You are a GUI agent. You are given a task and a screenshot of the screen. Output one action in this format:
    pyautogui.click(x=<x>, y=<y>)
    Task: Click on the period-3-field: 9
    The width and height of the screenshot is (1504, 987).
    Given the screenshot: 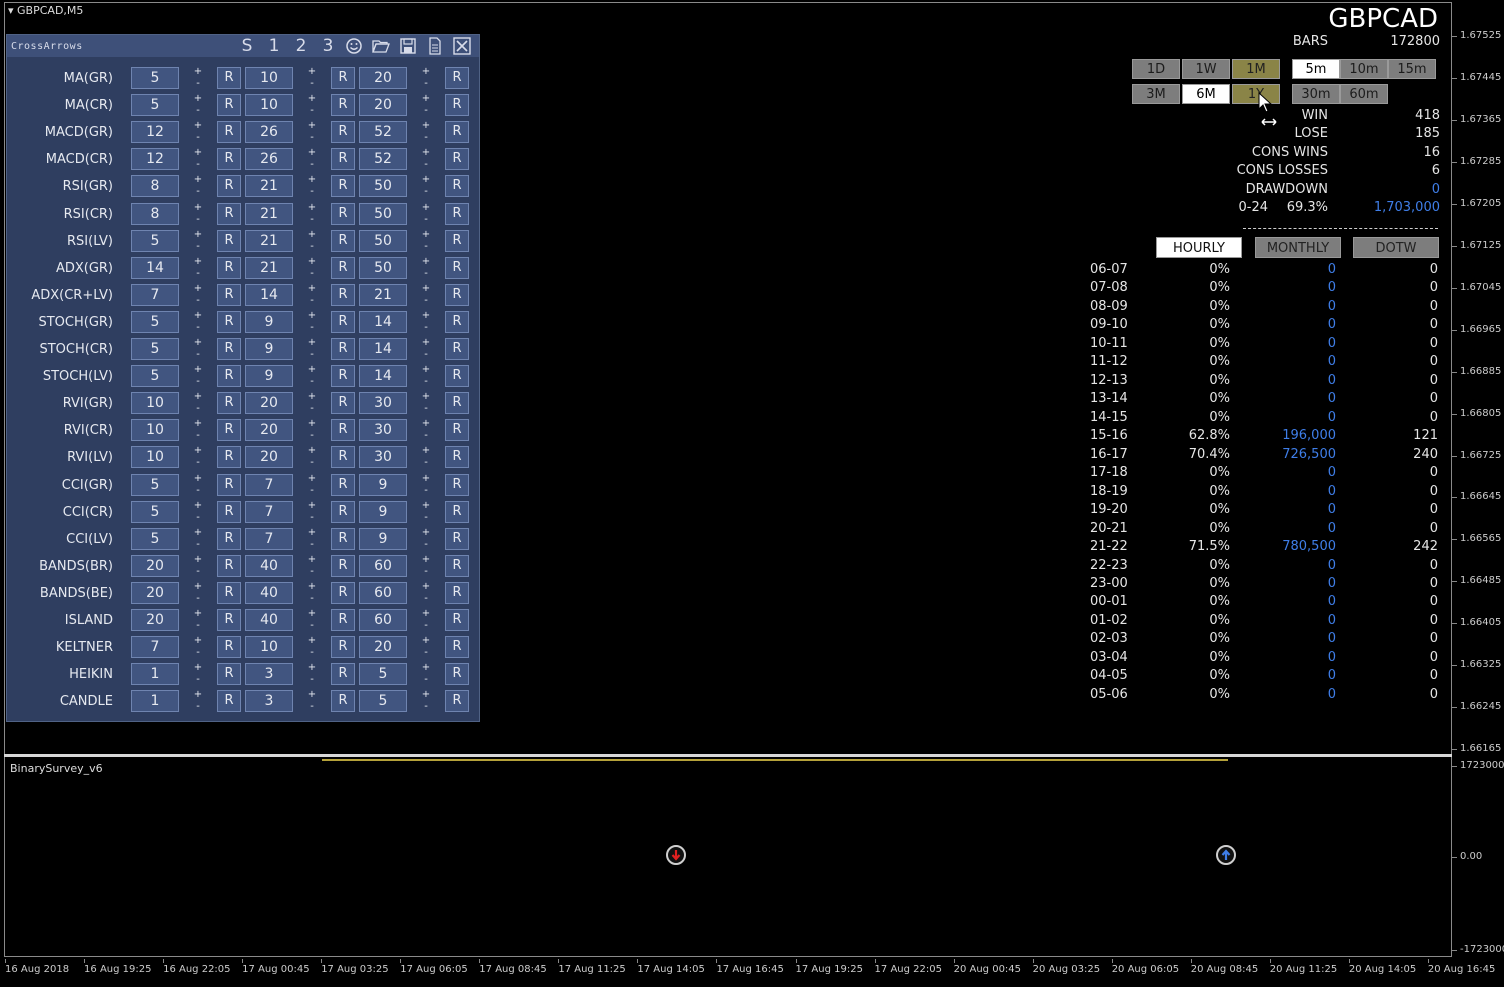 What is the action you would take?
    pyautogui.click(x=383, y=484)
    